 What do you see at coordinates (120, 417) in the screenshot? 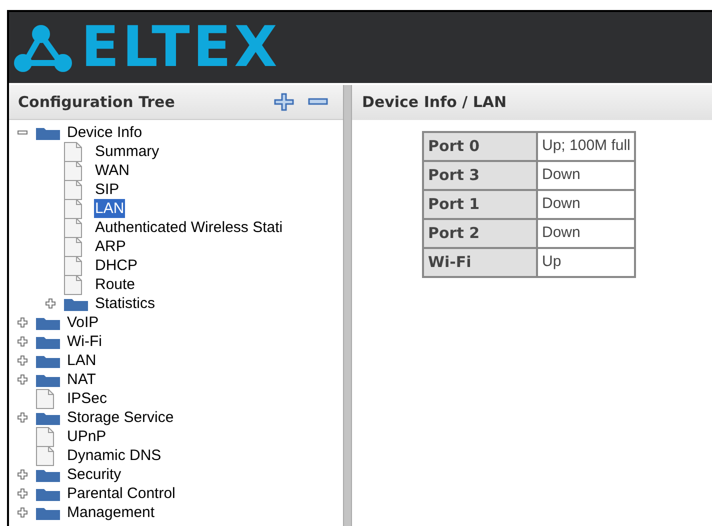
I see `tree-item: Storage Service` at bounding box center [120, 417].